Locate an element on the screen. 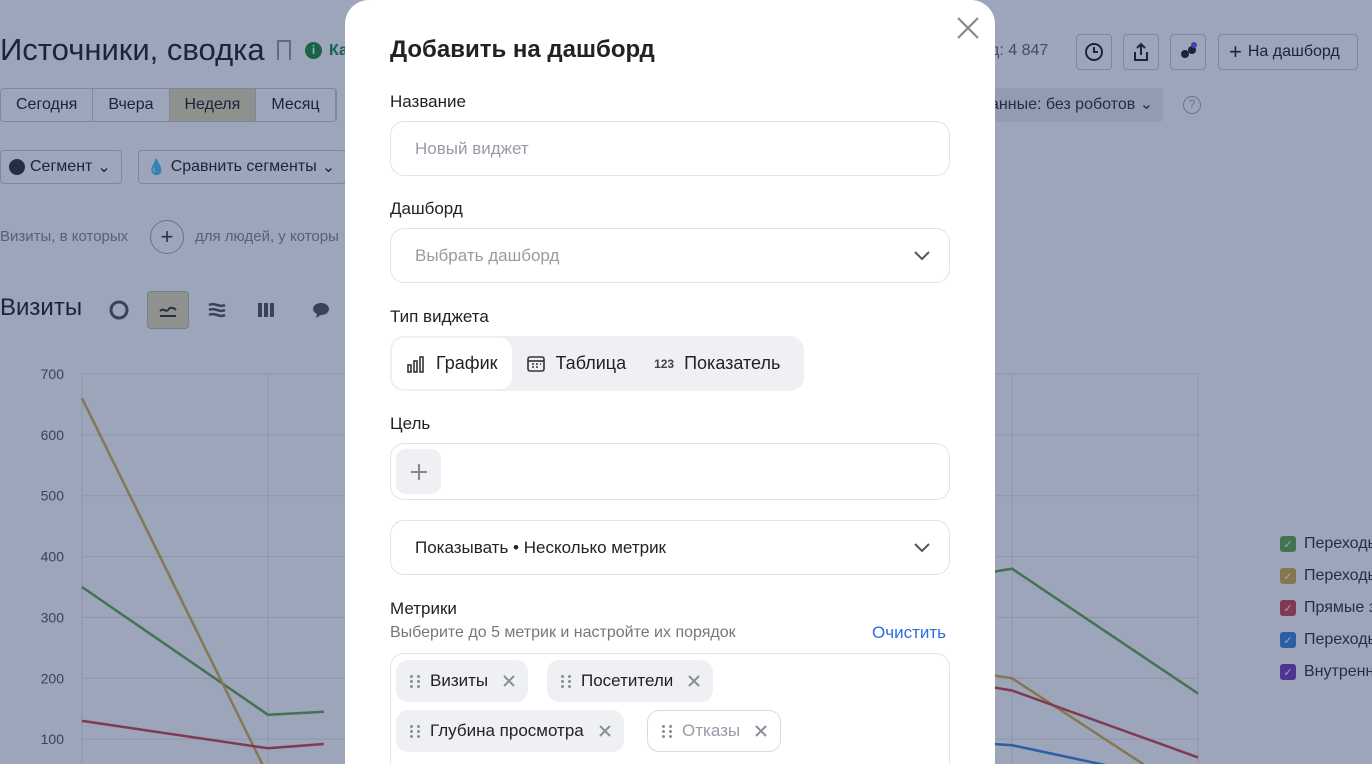 This screenshot has height=764, width=1372. table-icon is located at coordinates (535, 363).